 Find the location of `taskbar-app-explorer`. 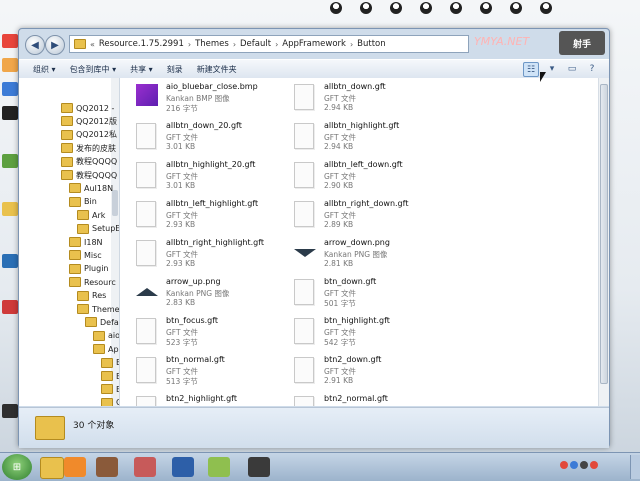

taskbar-app-explorer is located at coordinates (52, 468).